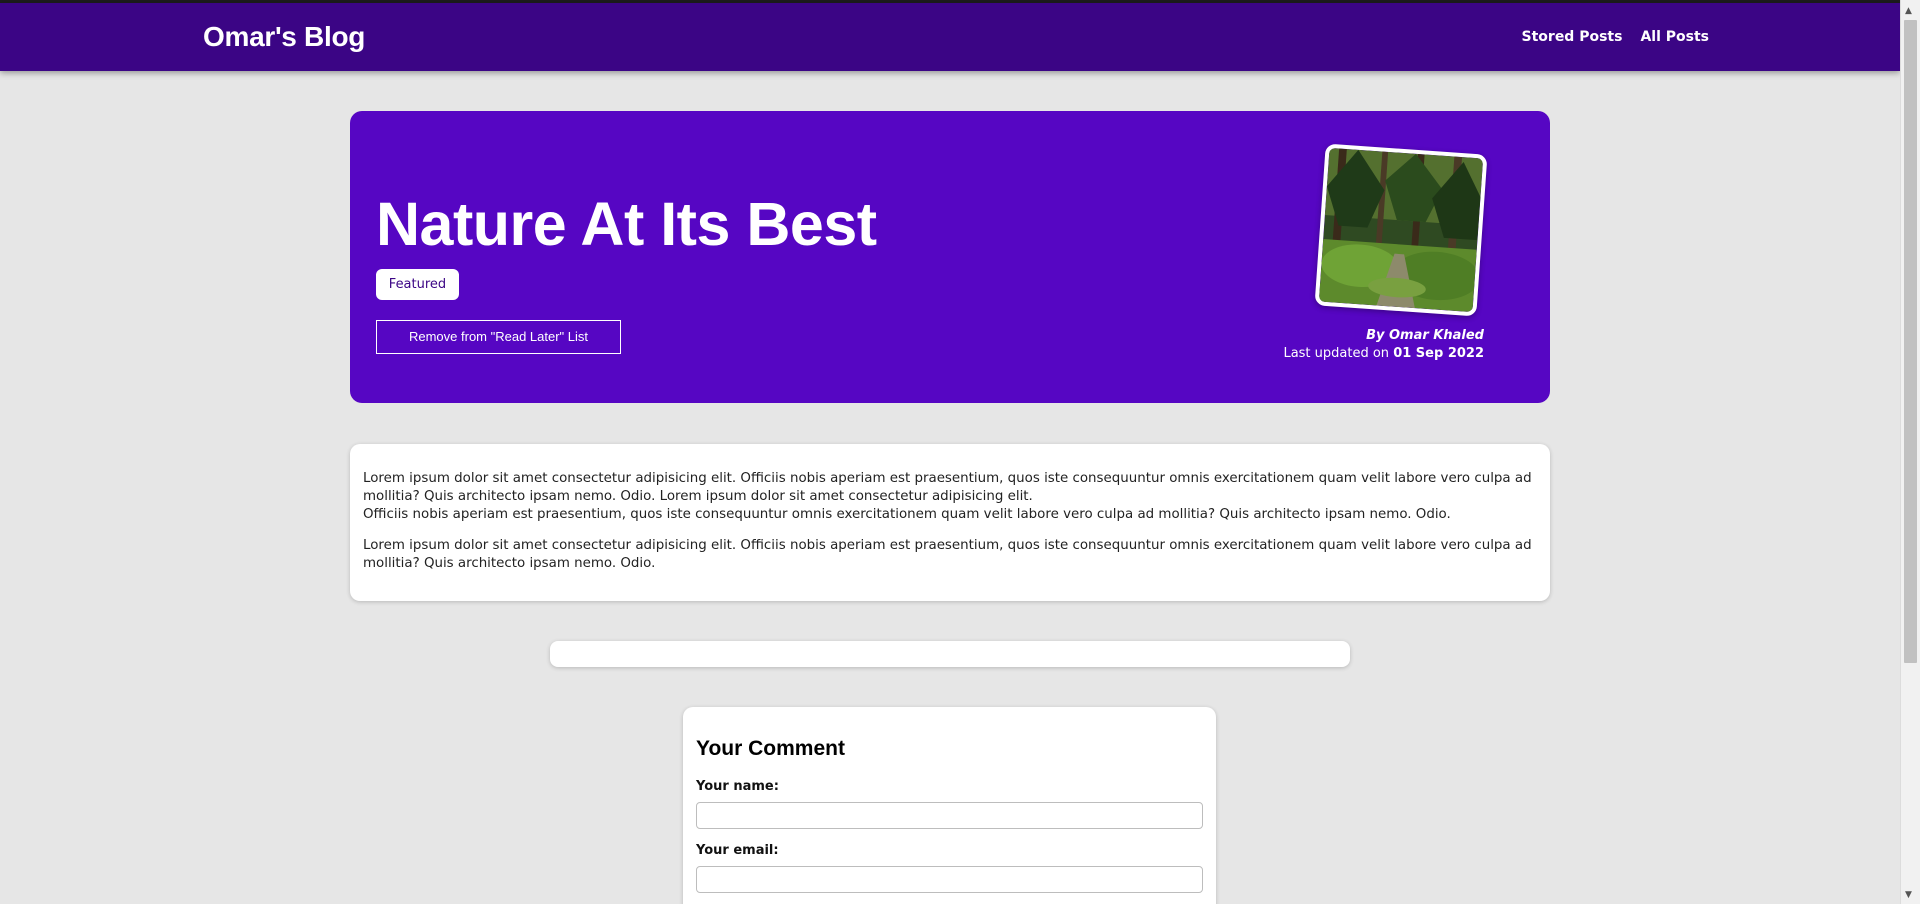  Describe the element at coordinates (284, 37) in the screenshot. I see `site-brand: Omar's Blog` at that location.